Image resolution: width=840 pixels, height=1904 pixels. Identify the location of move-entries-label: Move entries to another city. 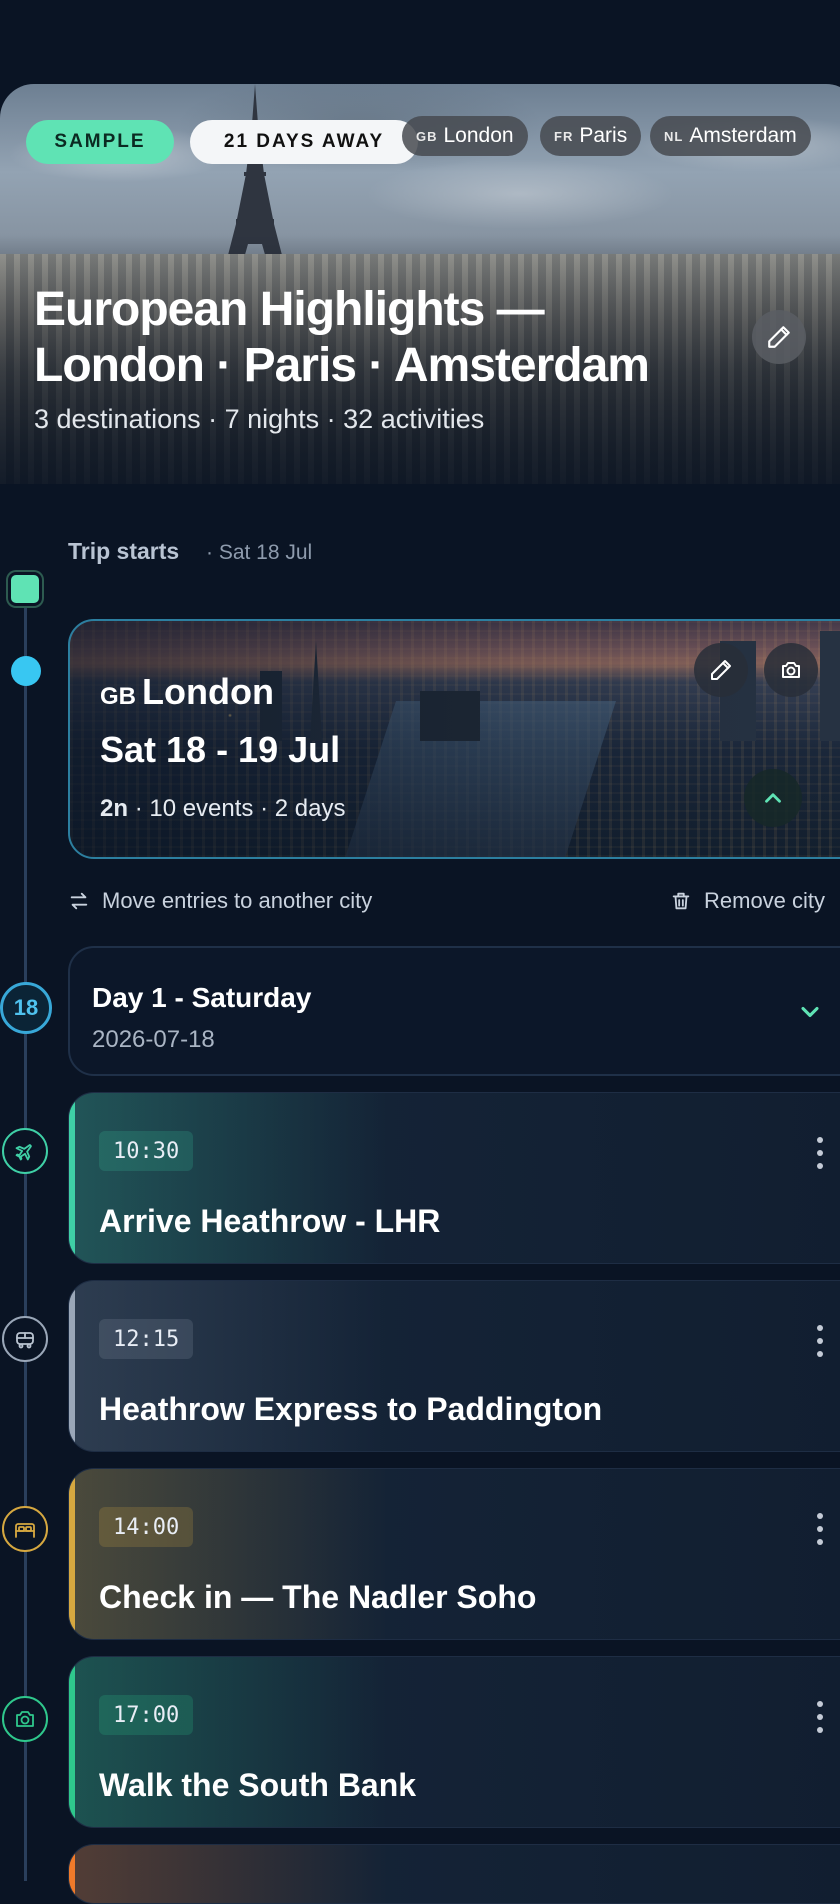
(237, 900).